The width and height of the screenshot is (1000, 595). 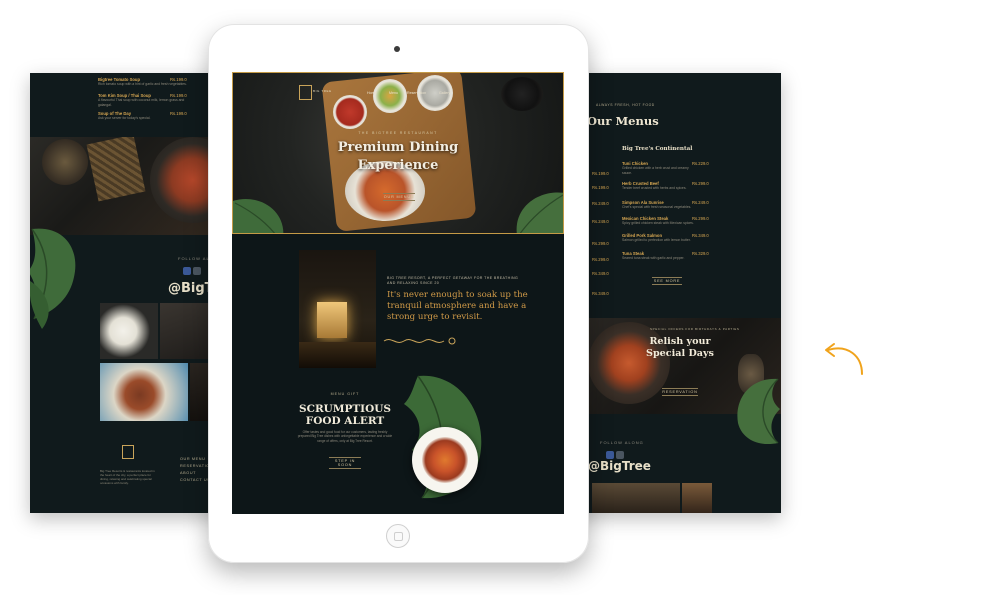 I want to click on footer-link-contact: CONTACT US, so click(x=195, y=480).